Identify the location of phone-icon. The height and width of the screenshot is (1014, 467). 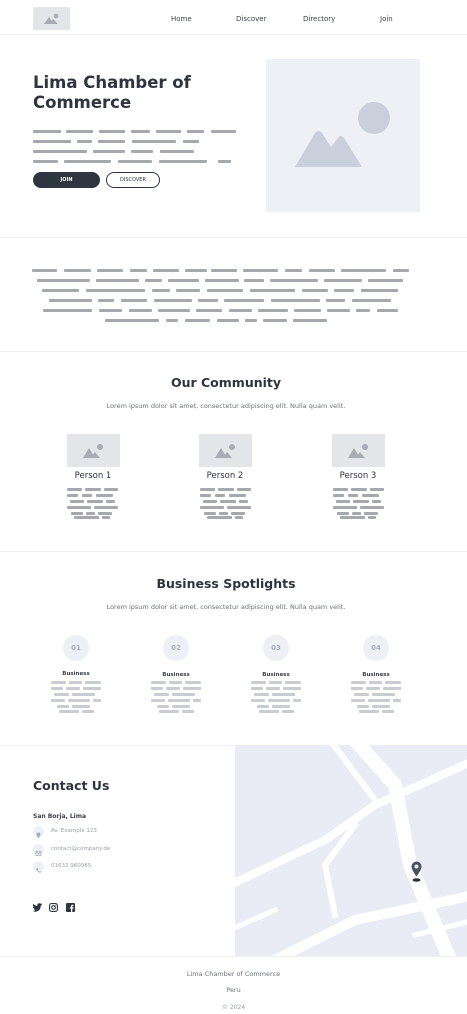
(38, 867).